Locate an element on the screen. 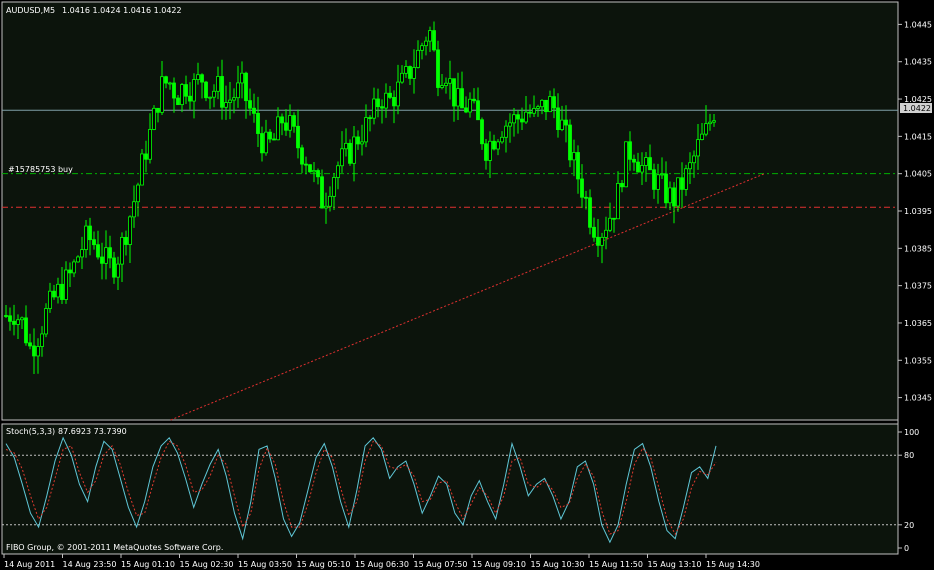  order-label: #15785753 buy is located at coordinates (40, 169).